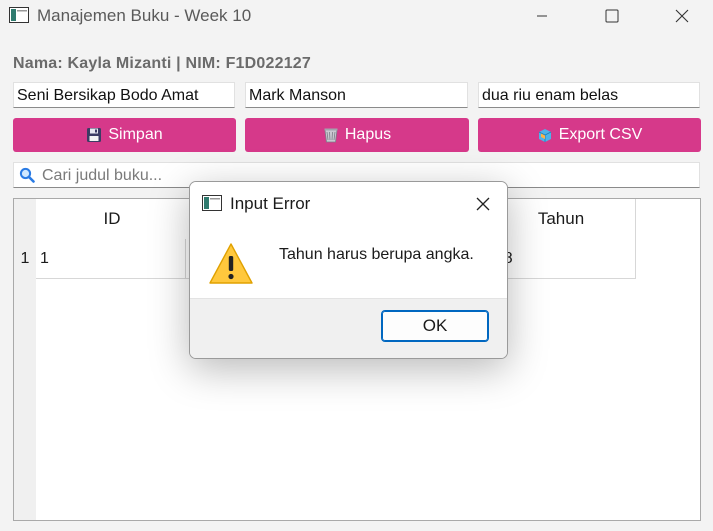  What do you see at coordinates (435, 326) in the screenshot?
I see `ok-button: OK` at bounding box center [435, 326].